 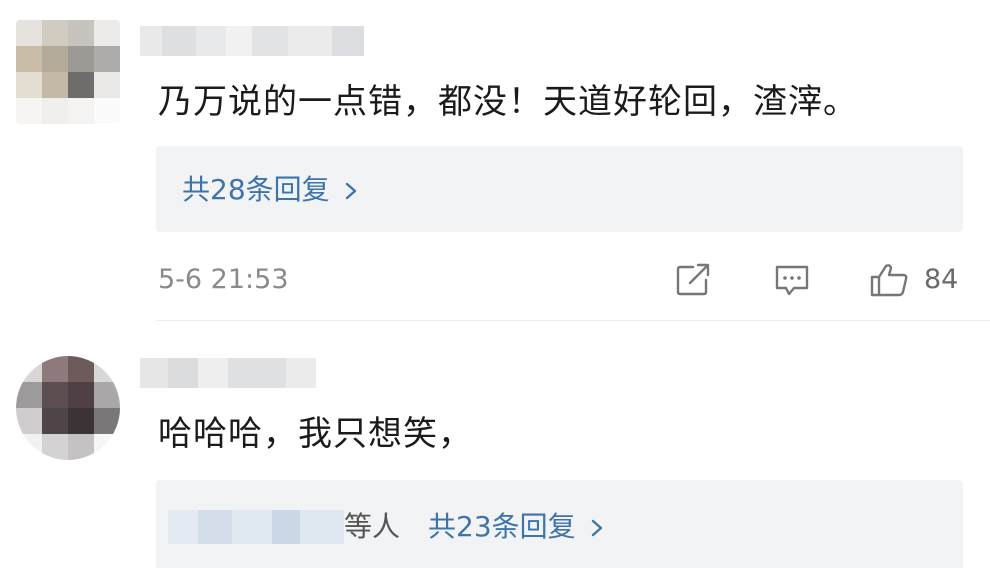 I want to click on comment-button, so click(x=792, y=280).